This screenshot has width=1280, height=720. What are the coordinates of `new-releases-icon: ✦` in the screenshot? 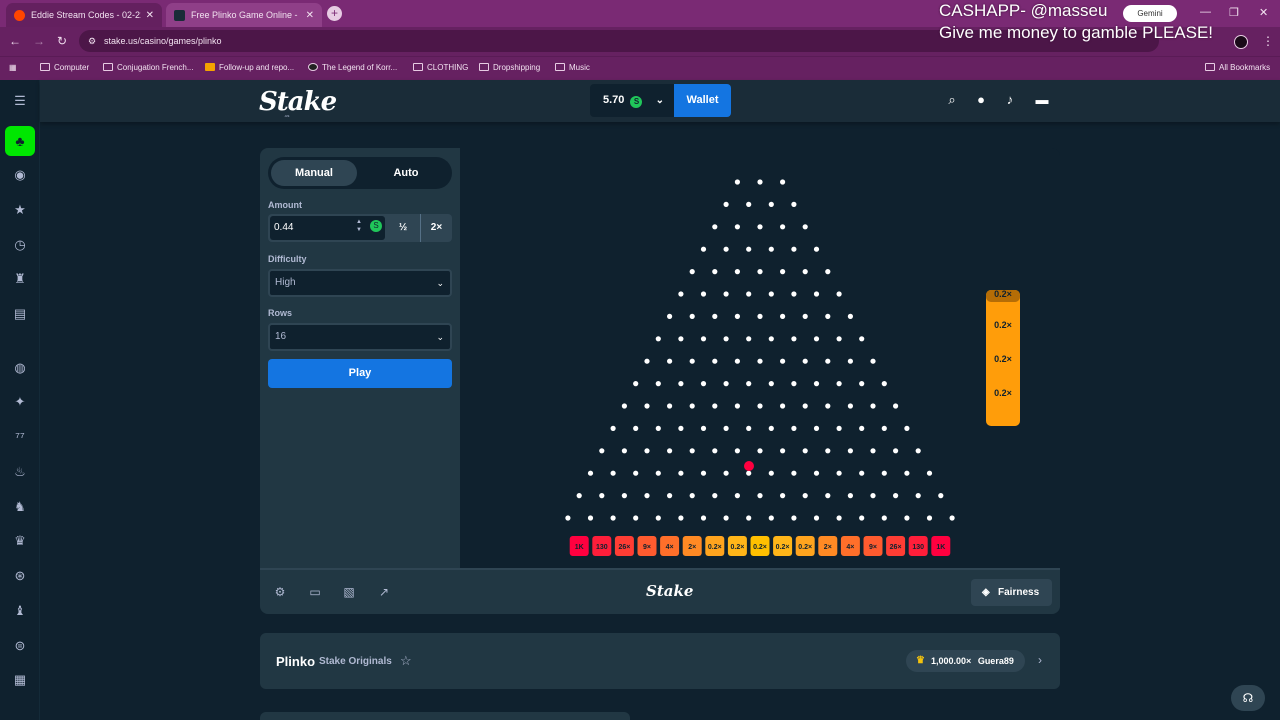 It's located at (20, 402).